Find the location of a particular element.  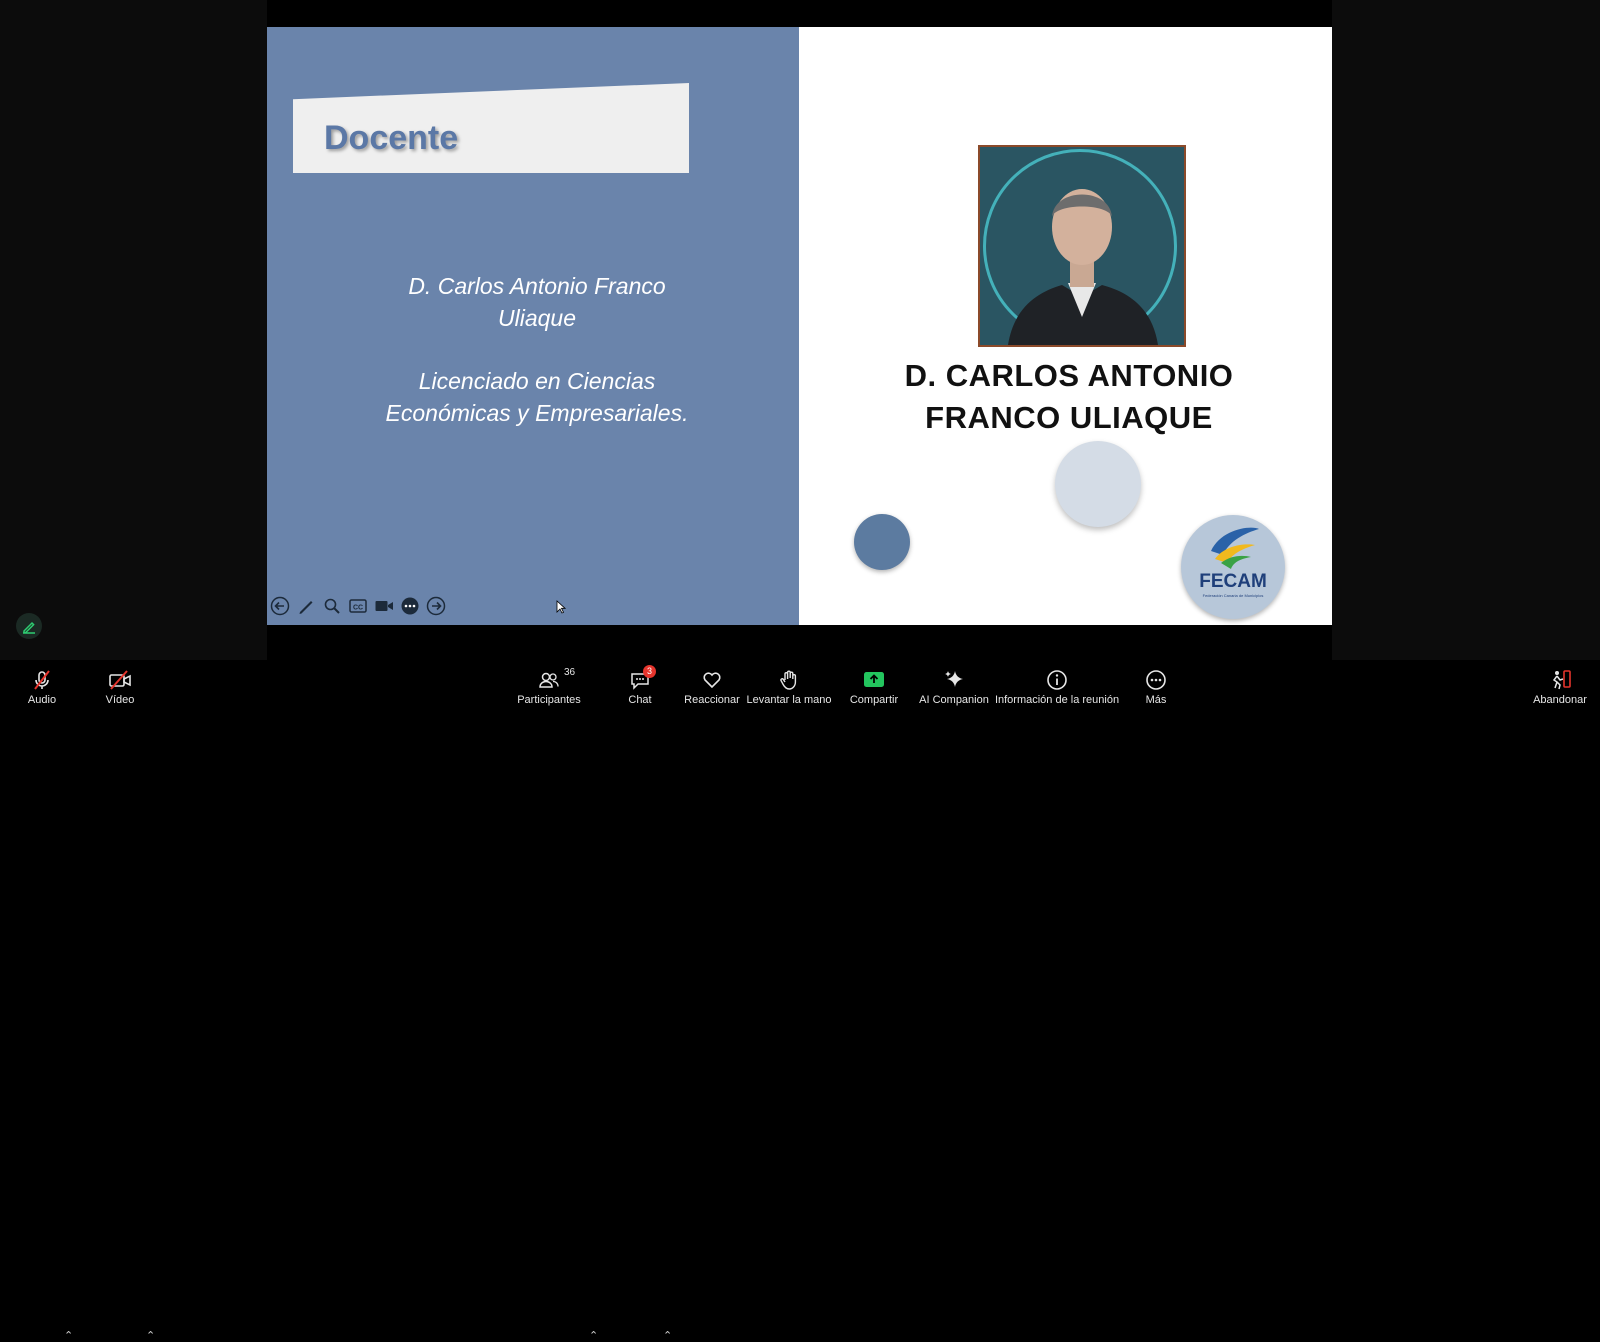

next-icon is located at coordinates (436, 606).